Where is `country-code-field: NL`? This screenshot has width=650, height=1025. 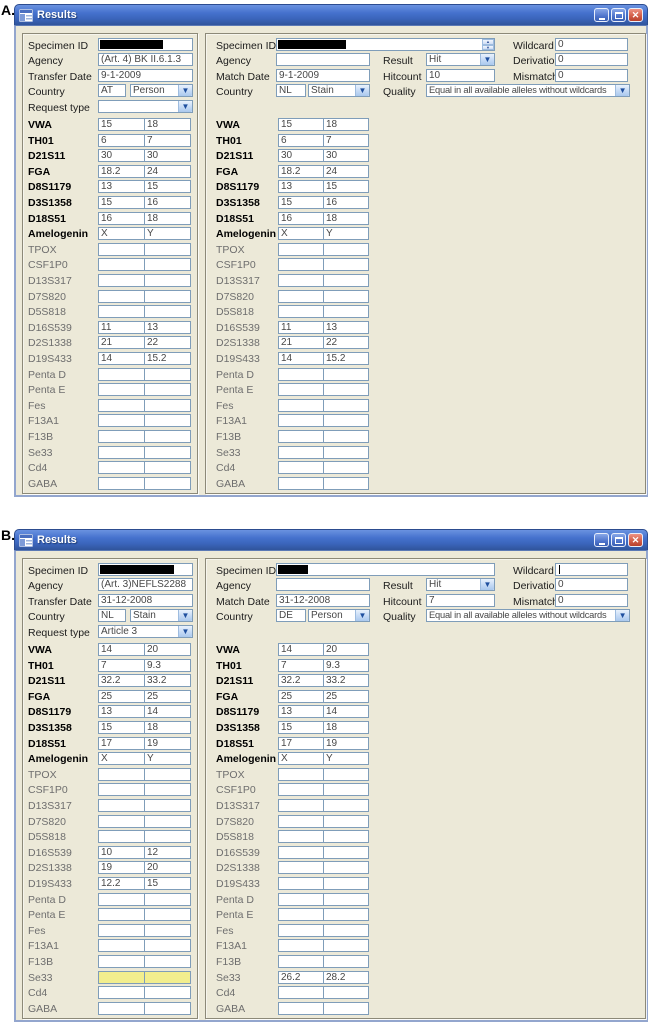 country-code-field: NL is located at coordinates (112, 615).